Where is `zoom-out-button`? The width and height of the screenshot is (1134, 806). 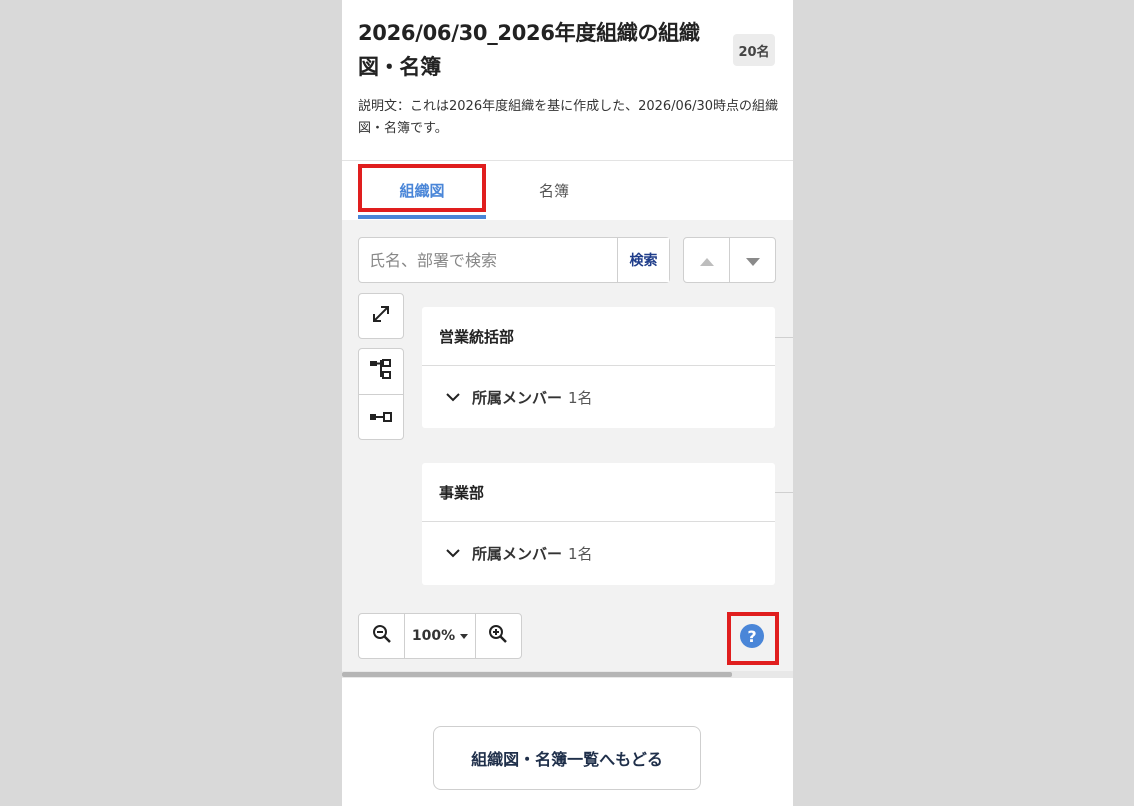 zoom-out-button is located at coordinates (381, 636).